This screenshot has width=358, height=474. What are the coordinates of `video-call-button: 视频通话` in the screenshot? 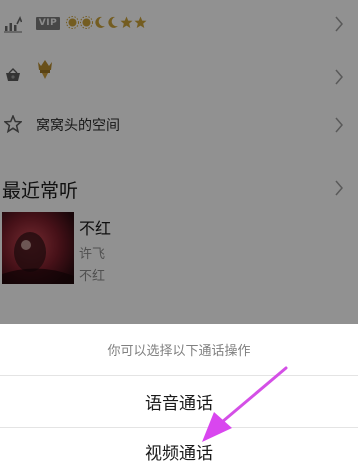 It's located at (179, 451).